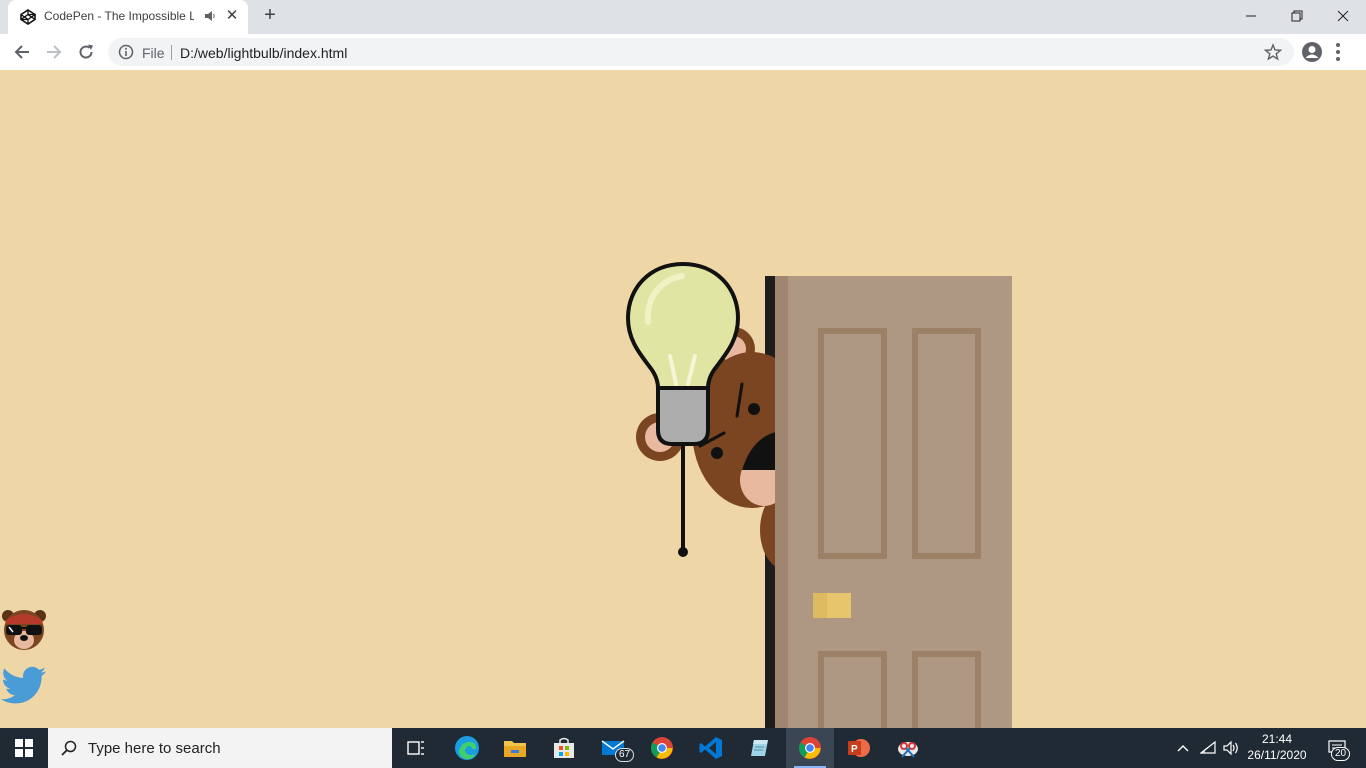 The image size is (1366, 768). What do you see at coordinates (69, 748) in the screenshot?
I see `search-icon` at bounding box center [69, 748].